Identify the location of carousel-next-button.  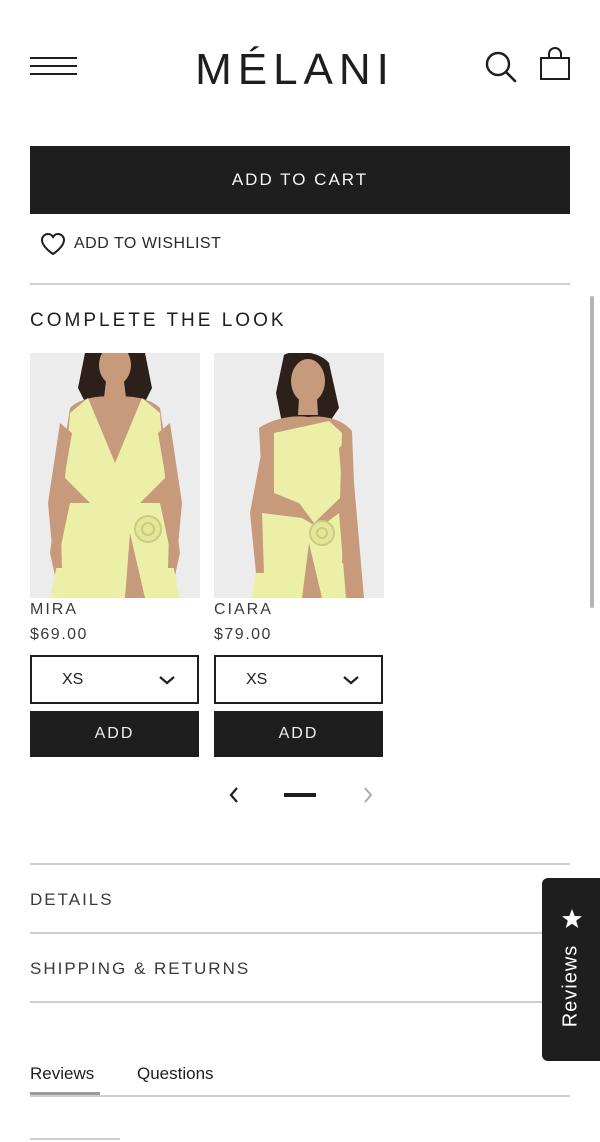
(368, 795).